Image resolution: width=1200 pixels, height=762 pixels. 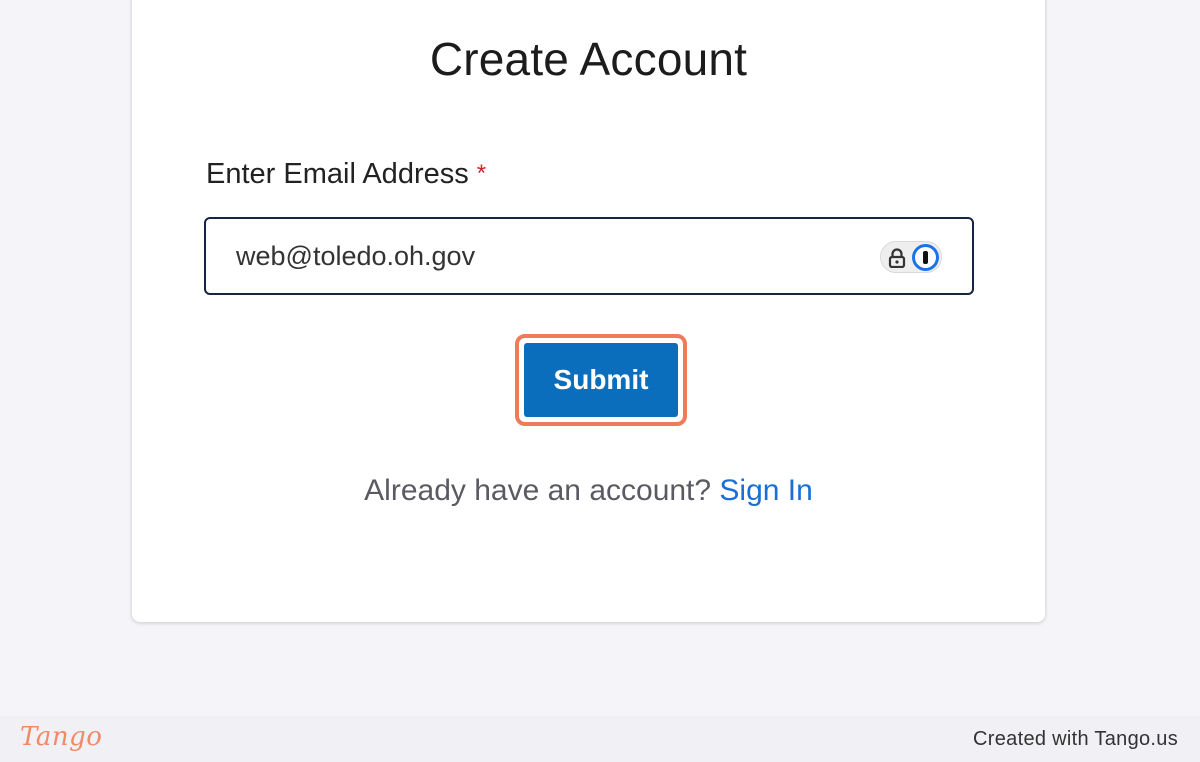 What do you see at coordinates (911, 257) in the screenshot?
I see `password-manager-badge` at bounding box center [911, 257].